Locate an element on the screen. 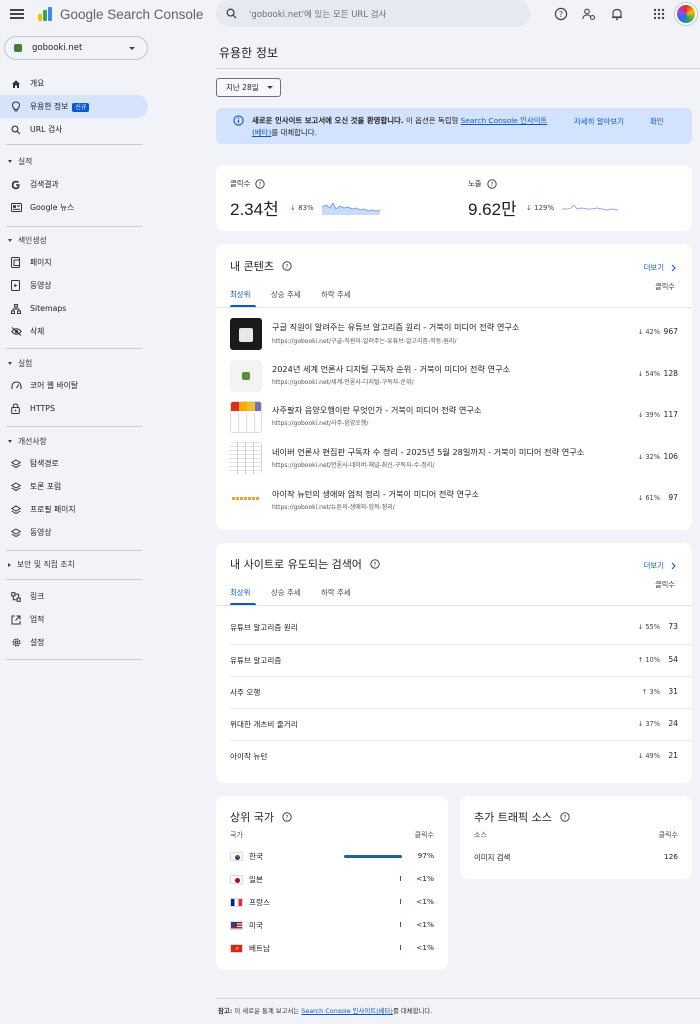 This screenshot has height=1024, width=700. sidebar-item-label: HTTPS is located at coordinates (42, 408).